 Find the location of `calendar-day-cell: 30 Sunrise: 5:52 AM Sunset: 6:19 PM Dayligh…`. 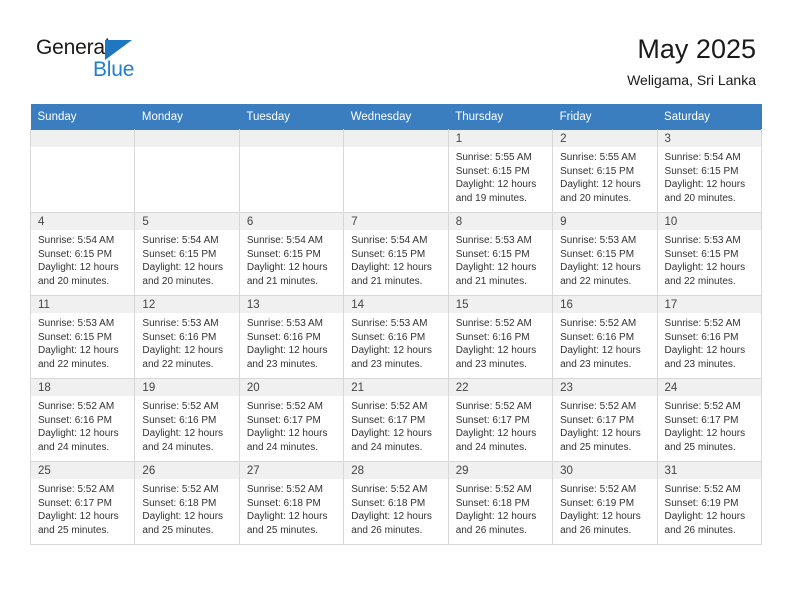

calendar-day-cell: 30 Sunrise: 5:52 AM Sunset: 6:19 PM Dayligh… is located at coordinates (605, 503).